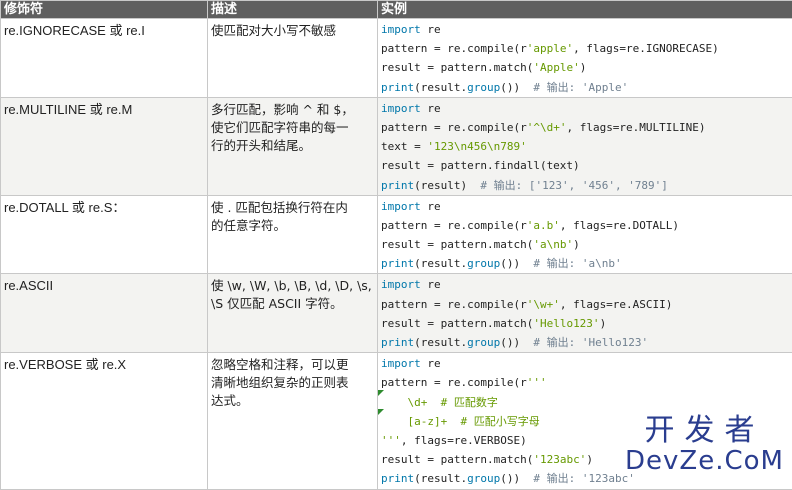 Image resolution: width=792 pixels, height=490 pixels. I want to click on code-line: result = pattern.match('Hello123'), so click(586, 323).